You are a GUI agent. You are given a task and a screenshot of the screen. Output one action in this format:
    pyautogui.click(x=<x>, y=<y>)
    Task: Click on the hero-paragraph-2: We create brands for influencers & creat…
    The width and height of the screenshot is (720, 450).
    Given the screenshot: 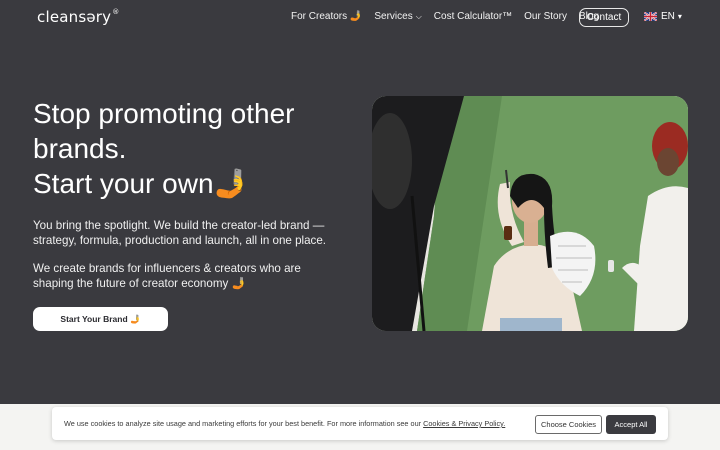 What is the action you would take?
    pyautogui.click(x=167, y=276)
    